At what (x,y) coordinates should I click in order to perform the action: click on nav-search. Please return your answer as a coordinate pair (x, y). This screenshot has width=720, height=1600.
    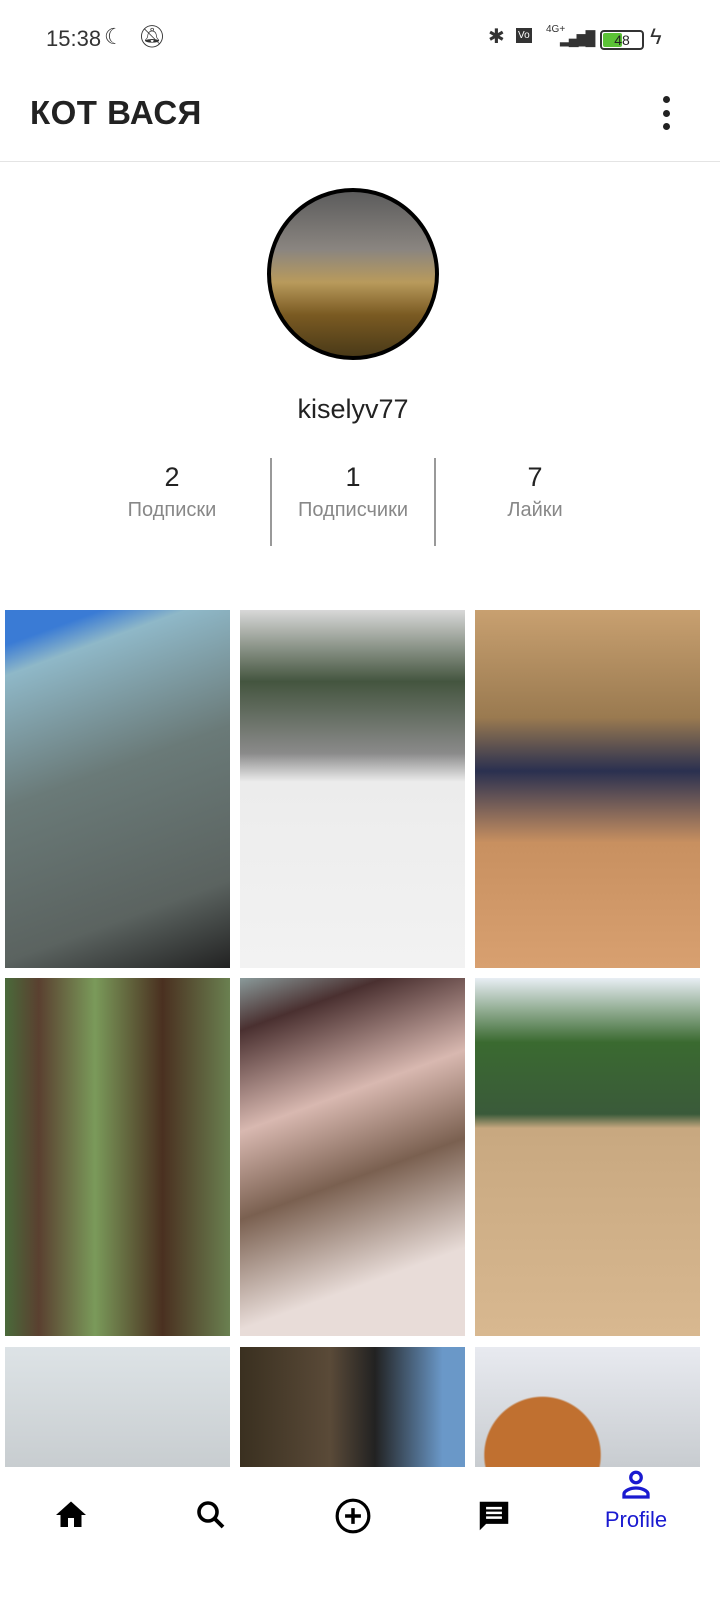
    Looking at the image, I should click on (211, 1515).